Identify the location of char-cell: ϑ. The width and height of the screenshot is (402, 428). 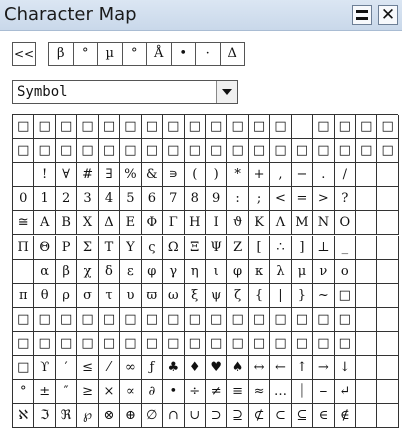
(238, 223).